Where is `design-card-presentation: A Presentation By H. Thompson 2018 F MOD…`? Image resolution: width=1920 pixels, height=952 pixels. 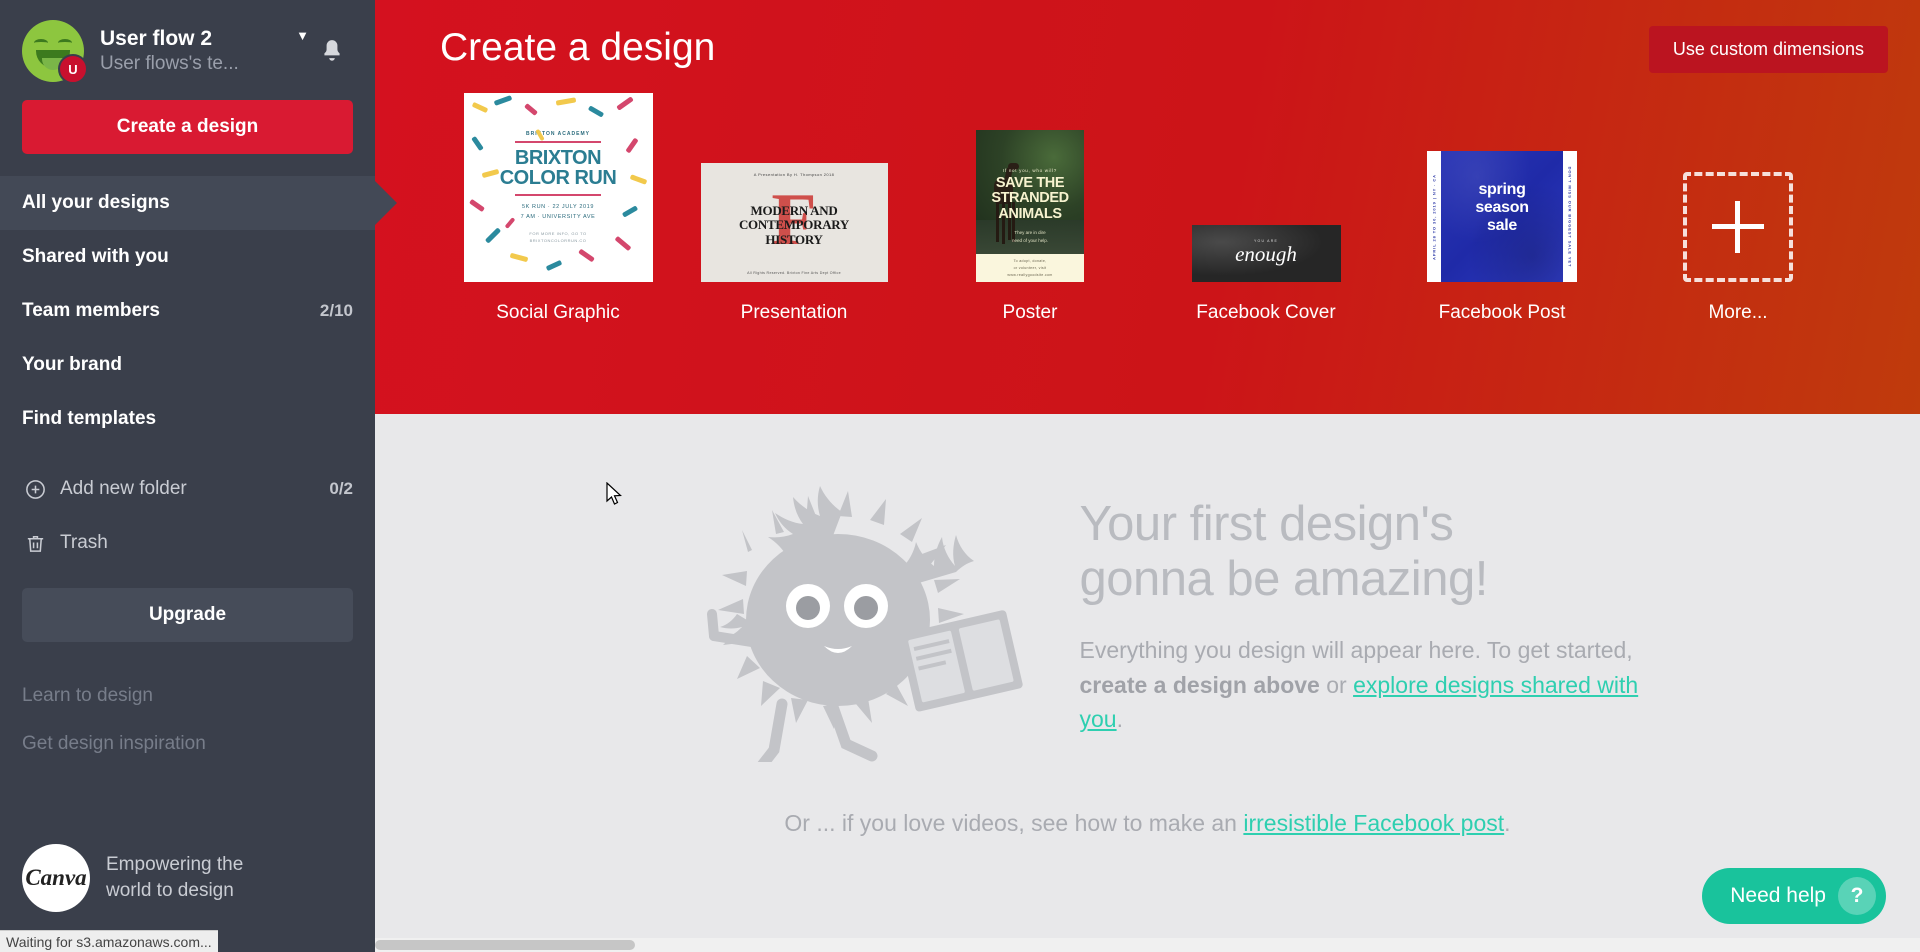
design-card-presentation: A Presentation By H. Thompson 2018 F MOD… is located at coordinates (794, 203).